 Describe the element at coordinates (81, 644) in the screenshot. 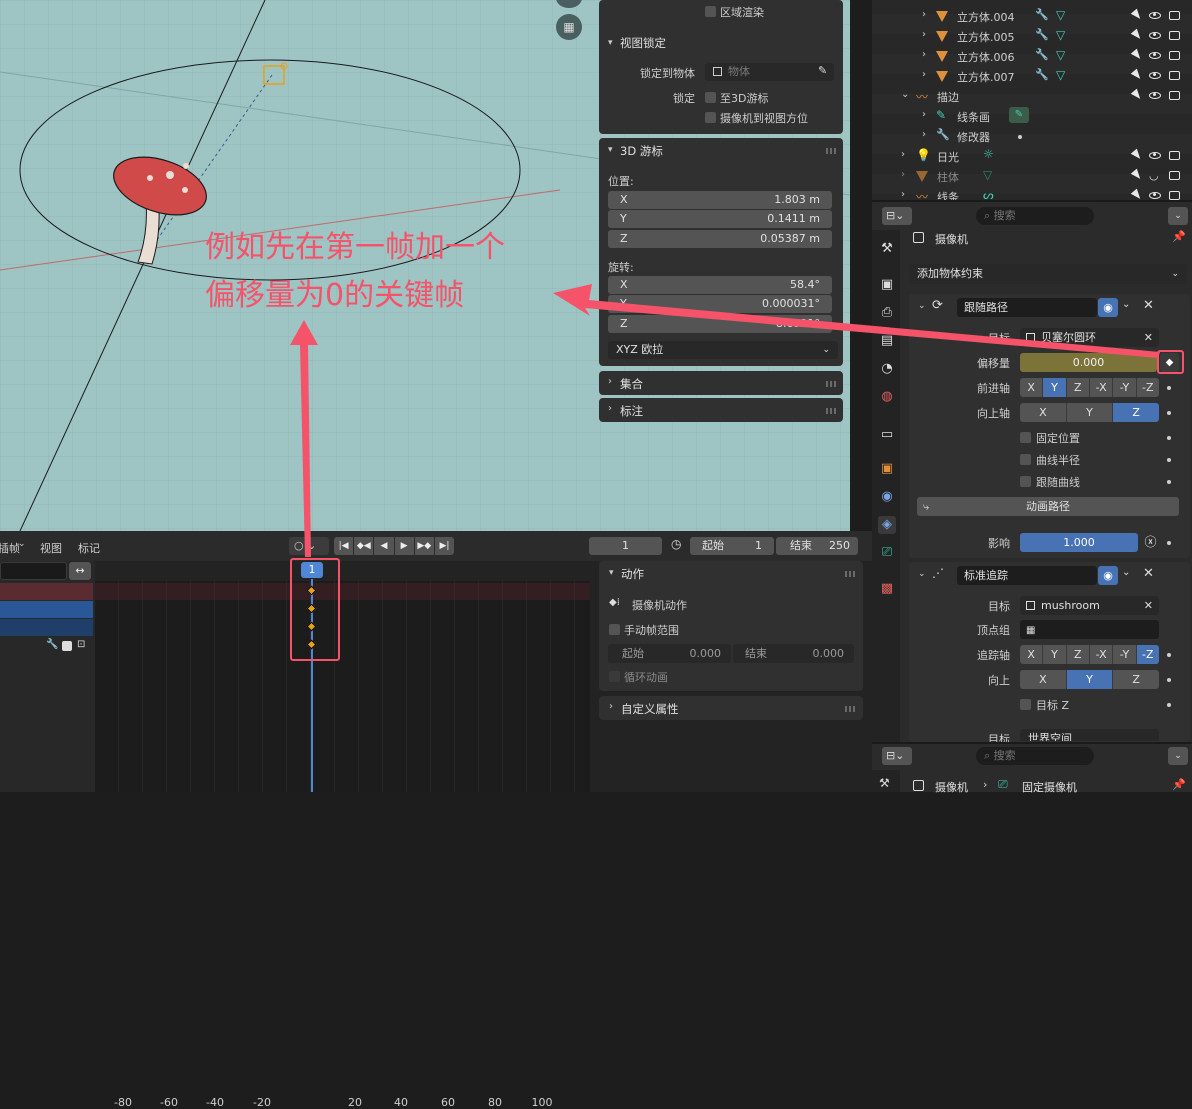

I see `lock-icon: ⊡` at that location.